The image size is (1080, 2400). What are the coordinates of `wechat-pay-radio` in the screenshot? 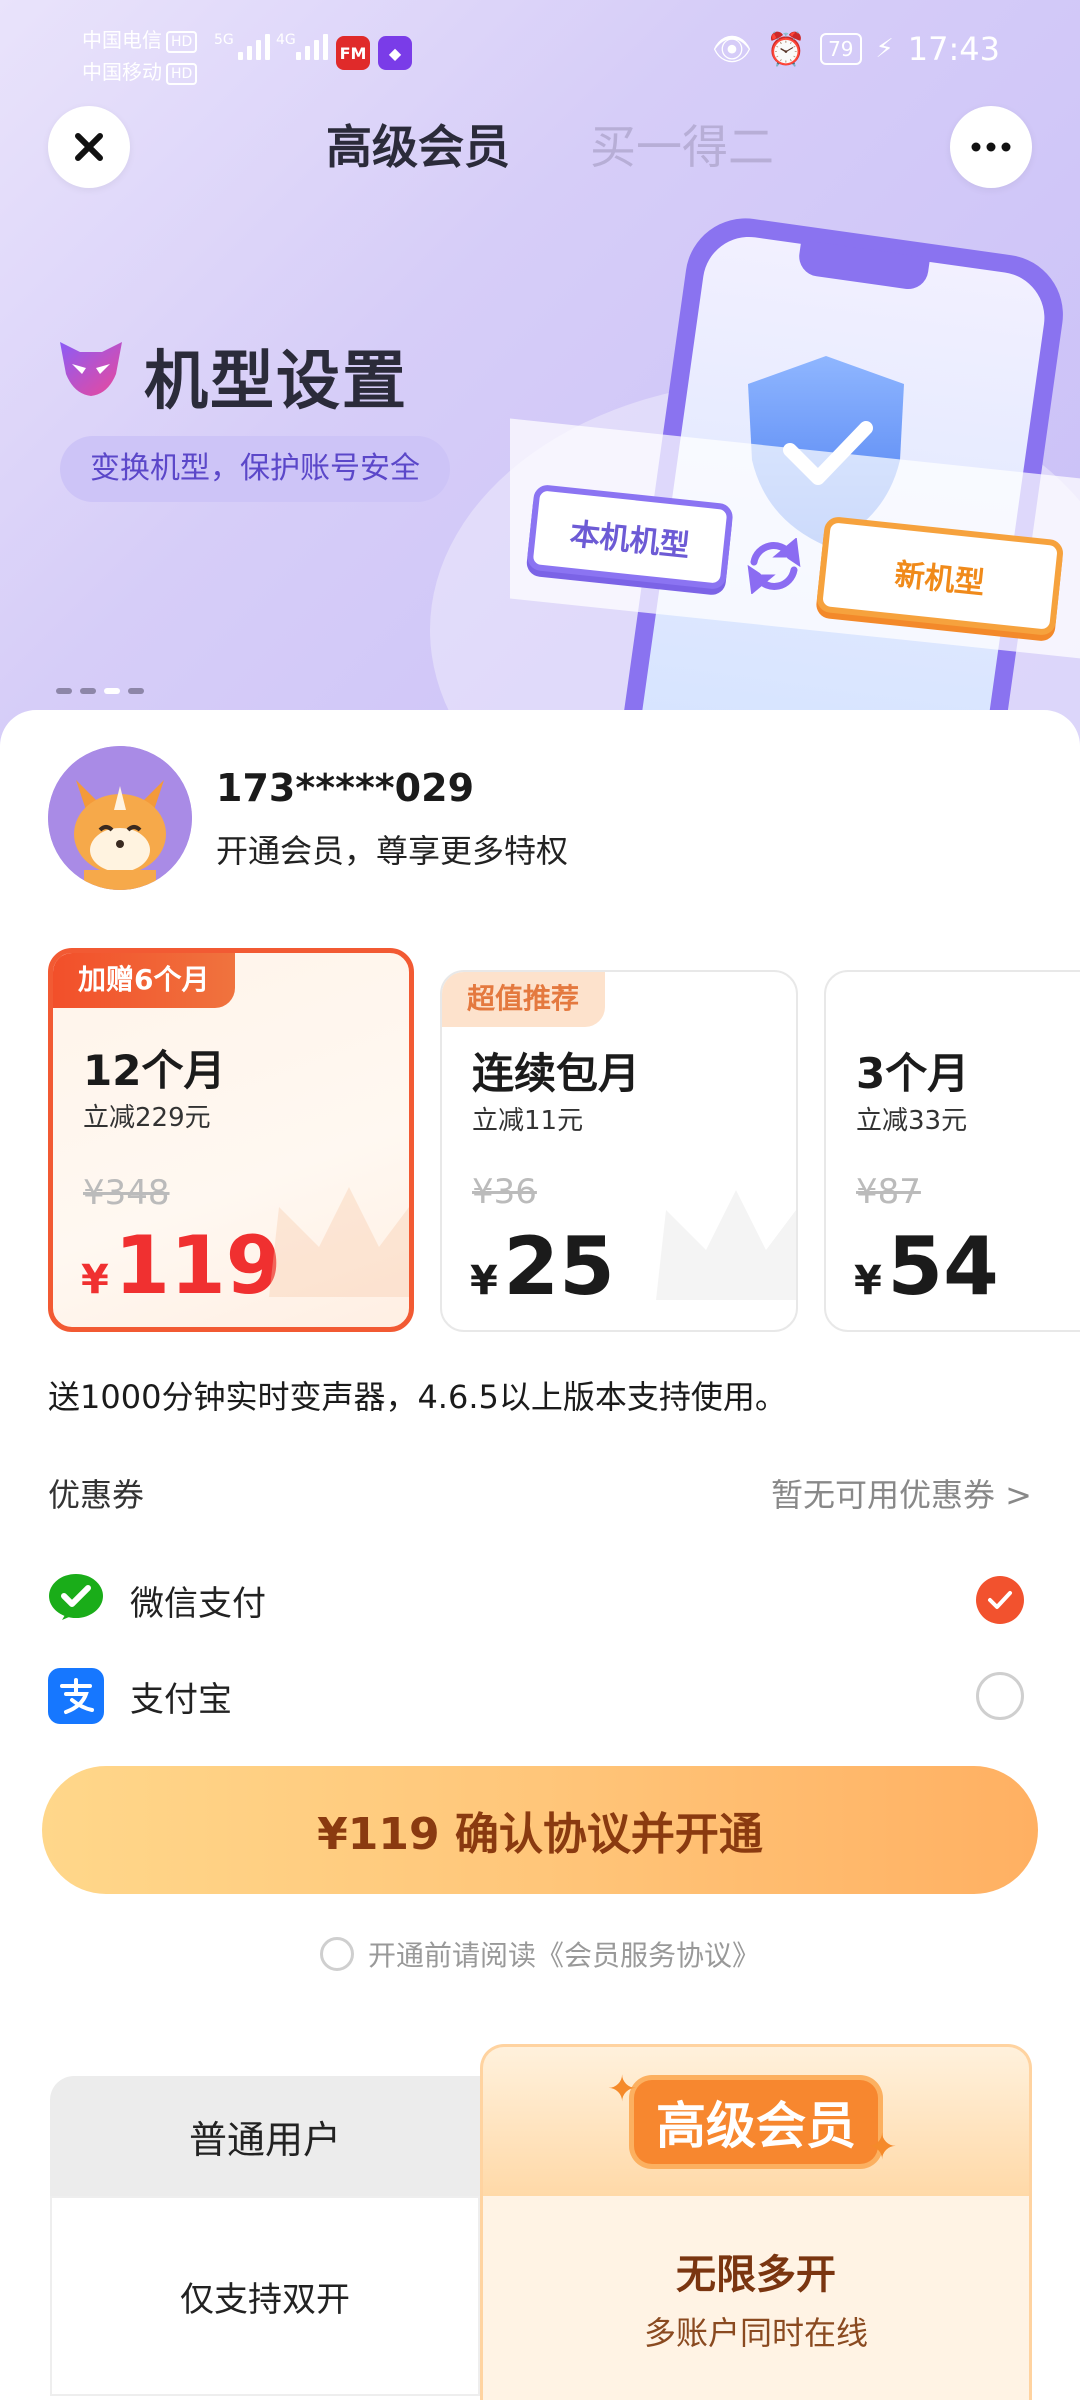 It's located at (1000, 1600).